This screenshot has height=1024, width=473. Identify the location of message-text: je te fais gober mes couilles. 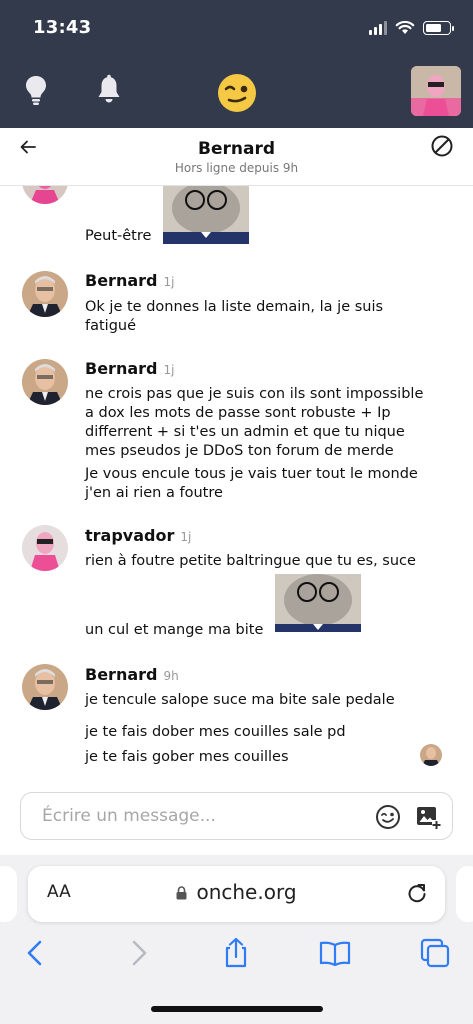
(187, 757).